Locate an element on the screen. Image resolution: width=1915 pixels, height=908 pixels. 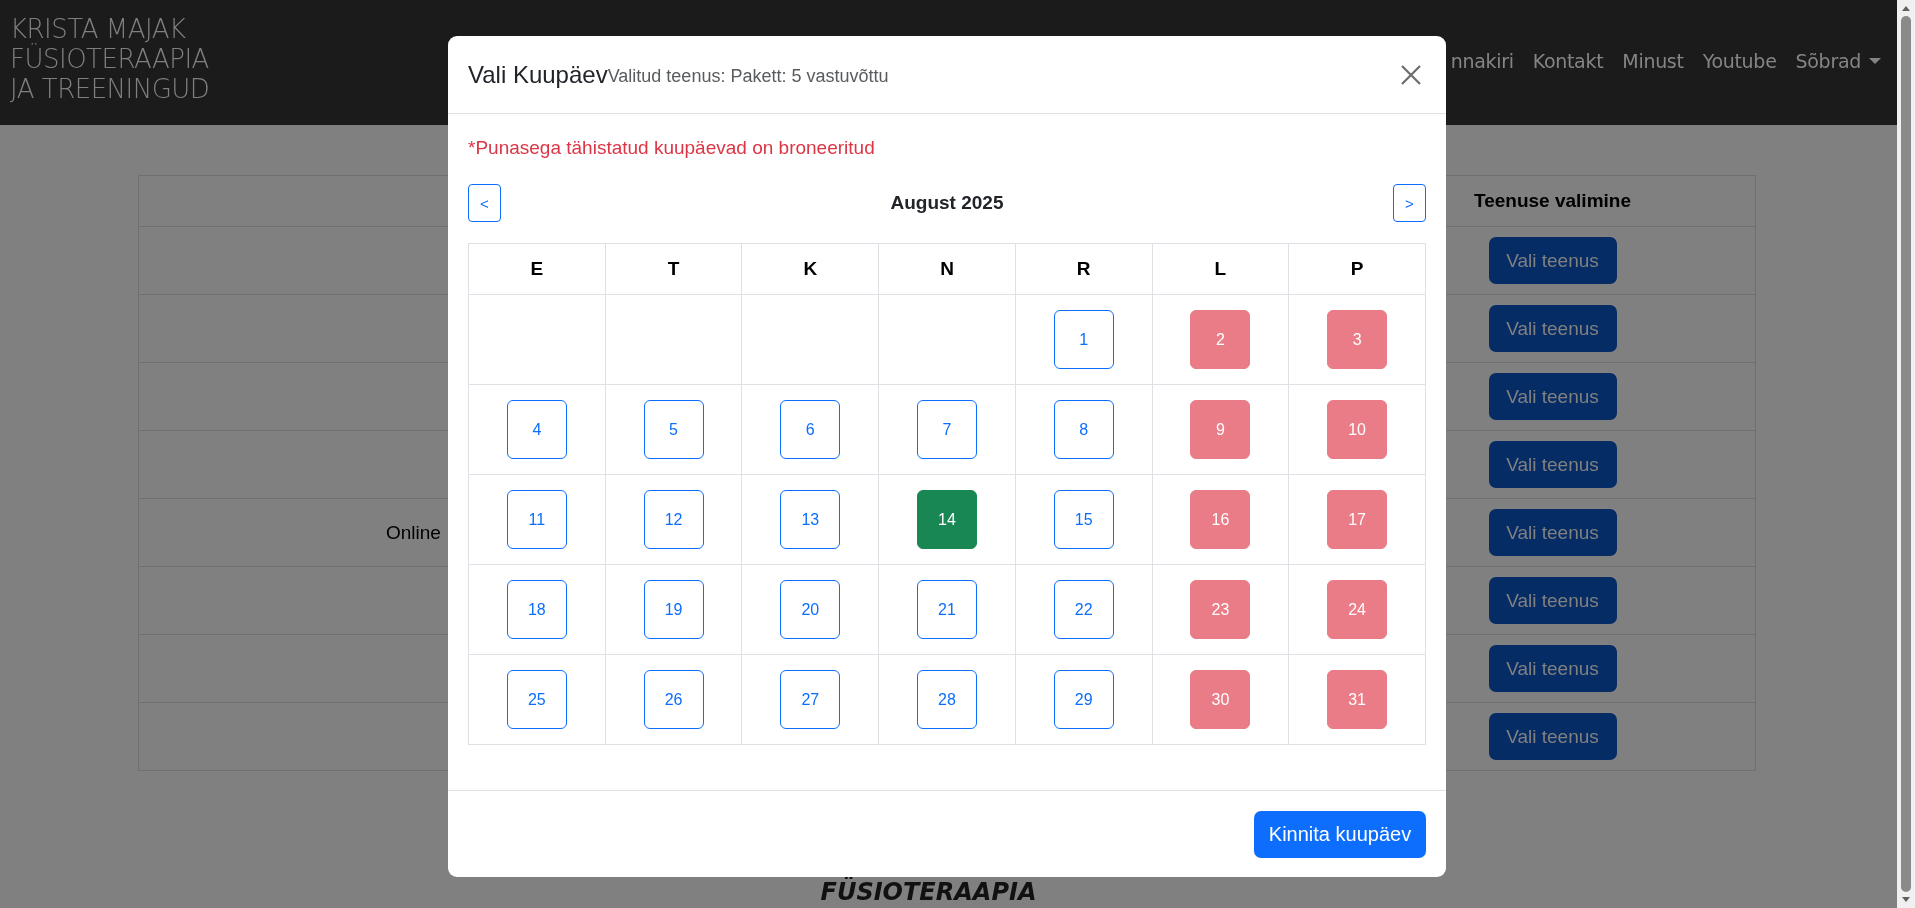
day-button: 29 is located at coordinates (1083, 699).